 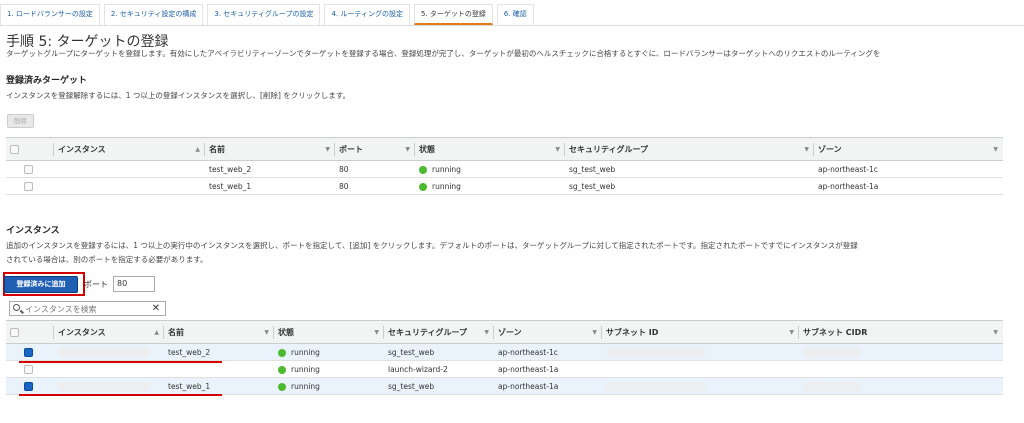 I want to click on col-header: サブネット ID ▼, so click(x=700, y=332).